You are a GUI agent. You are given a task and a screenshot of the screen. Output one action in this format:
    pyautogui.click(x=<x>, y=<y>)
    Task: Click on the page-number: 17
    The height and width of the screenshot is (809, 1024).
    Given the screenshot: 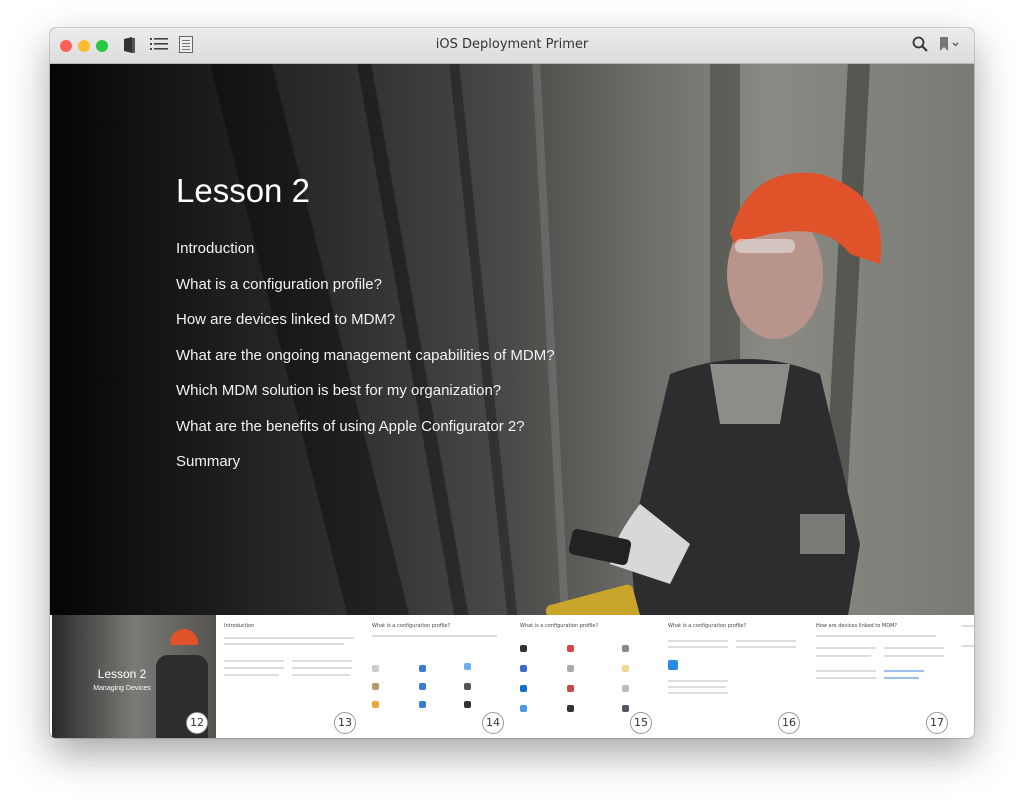 What is the action you would take?
    pyautogui.click(x=937, y=723)
    